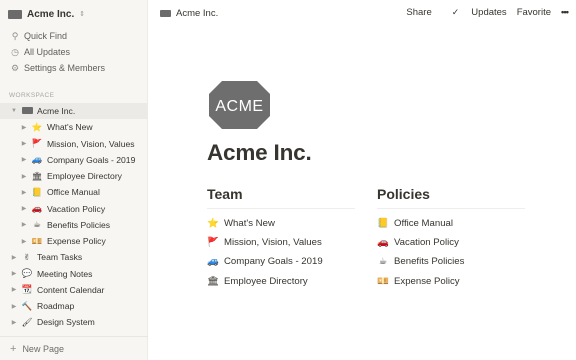 Image resolution: width=576 pixels, height=360 pixels. Describe the element at coordinates (281, 223) in the screenshot. I see `link-whats-new: ⭐ What's New` at that location.